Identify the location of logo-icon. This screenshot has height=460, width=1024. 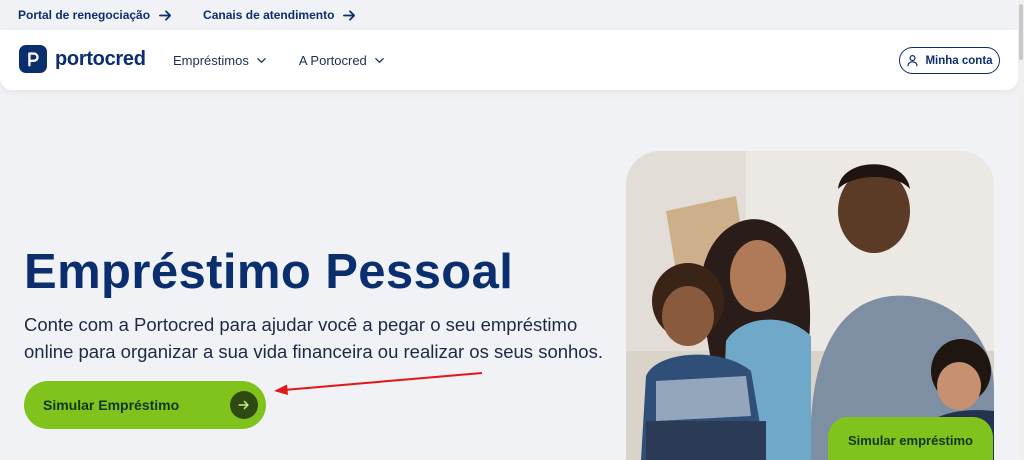
(33, 59).